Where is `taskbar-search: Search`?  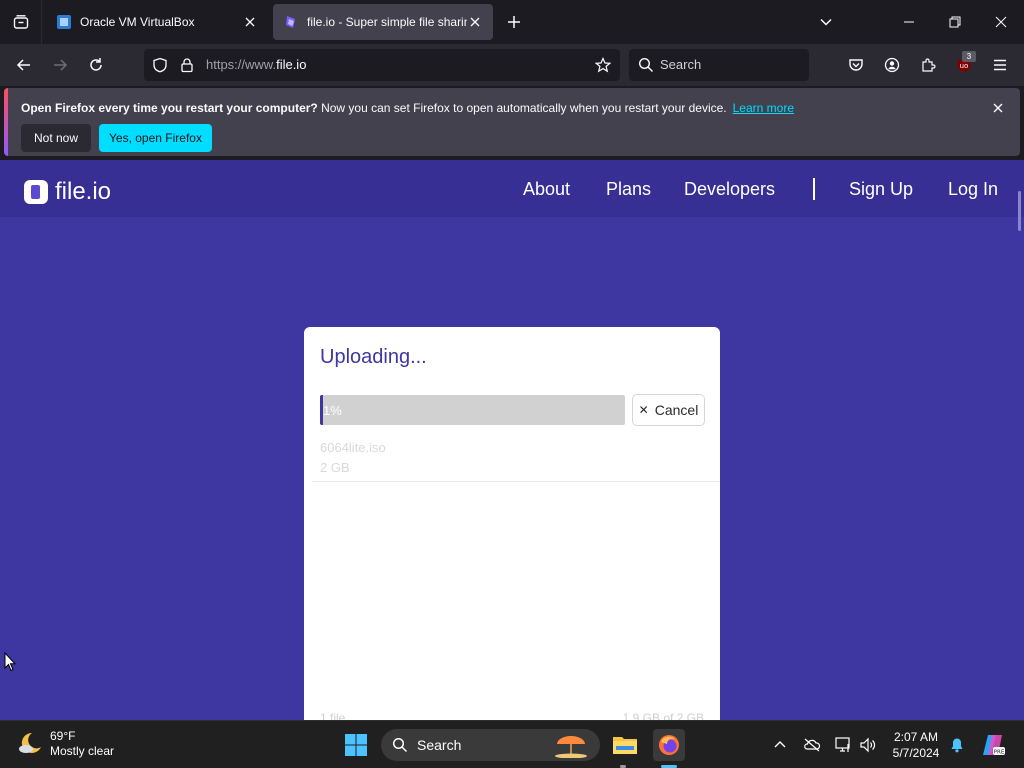 taskbar-search: Search is located at coordinates (490, 745).